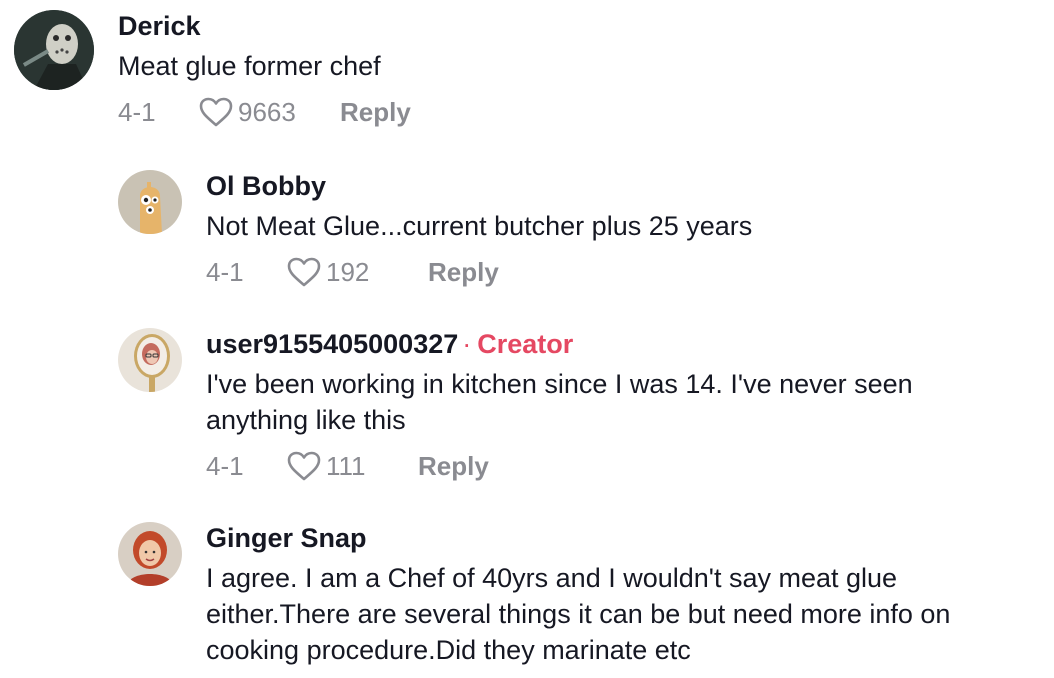 The width and height of the screenshot is (1054, 678). I want to click on like-button: 111, so click(336, 466).